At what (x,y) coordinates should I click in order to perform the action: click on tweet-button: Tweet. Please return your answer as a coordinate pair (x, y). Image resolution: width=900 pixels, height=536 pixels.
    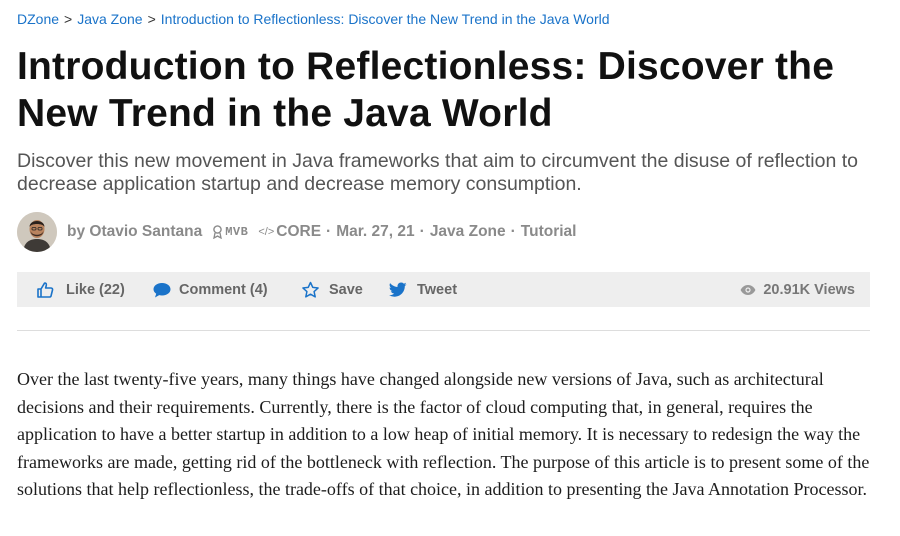
    Looking at the image, I should click on (423, 290).